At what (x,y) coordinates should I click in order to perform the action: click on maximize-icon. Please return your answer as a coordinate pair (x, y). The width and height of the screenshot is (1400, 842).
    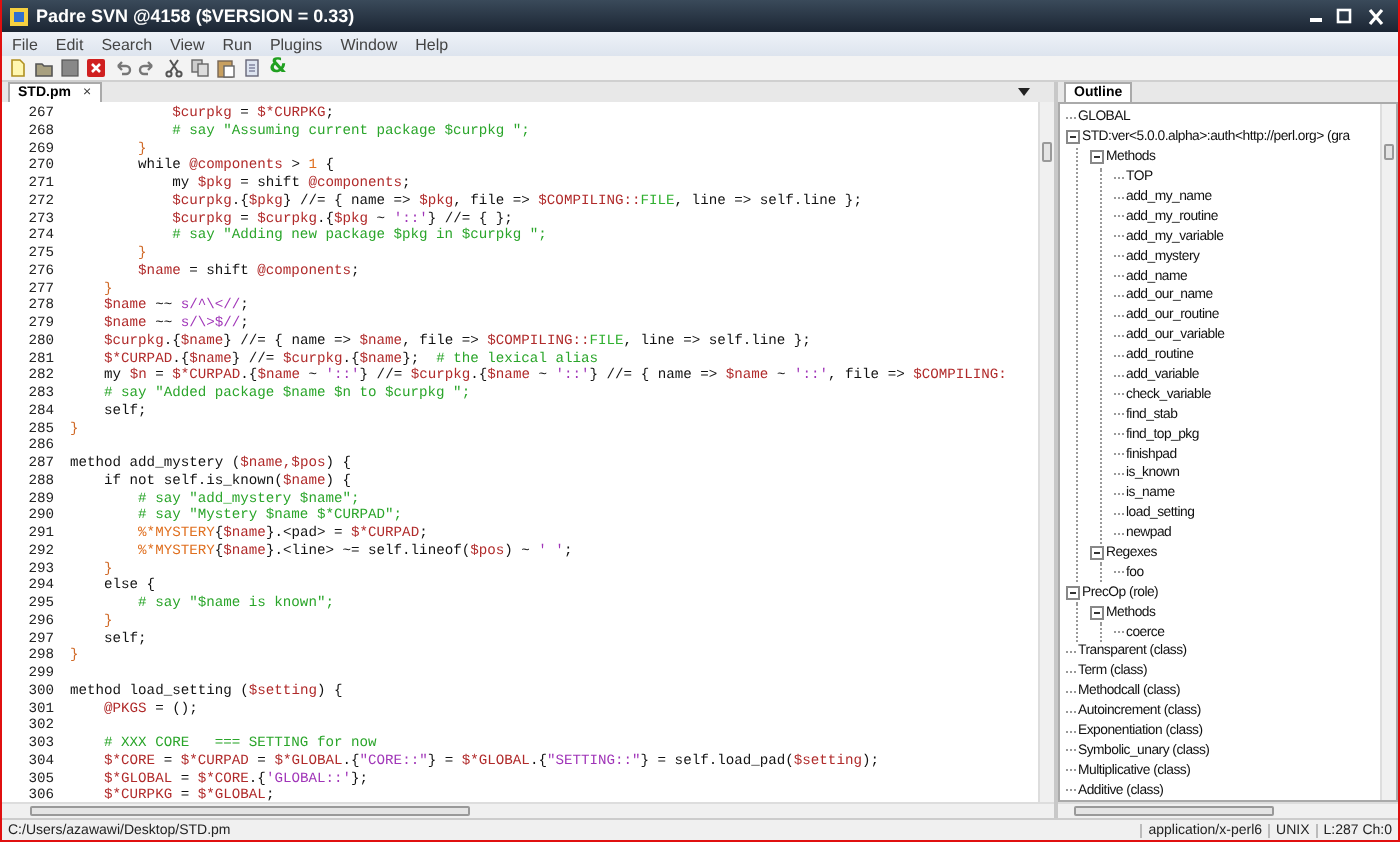
    Looking at the image, I should click on (1344, 16).